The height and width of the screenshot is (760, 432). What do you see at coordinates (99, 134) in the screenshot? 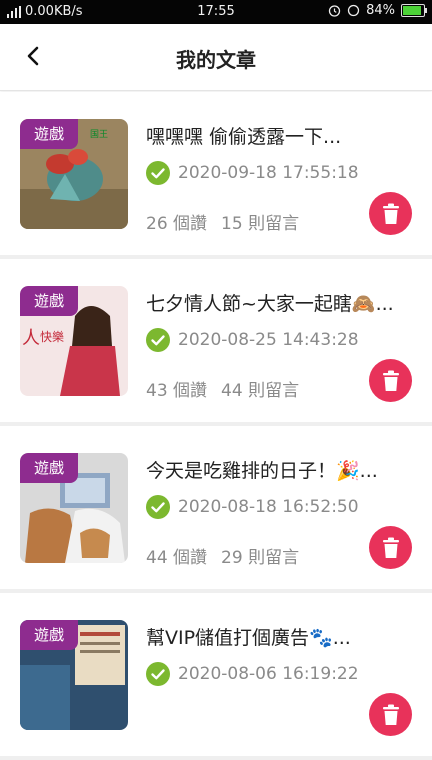
I see `svg-text: 国王` at bounding box center [99, 134].